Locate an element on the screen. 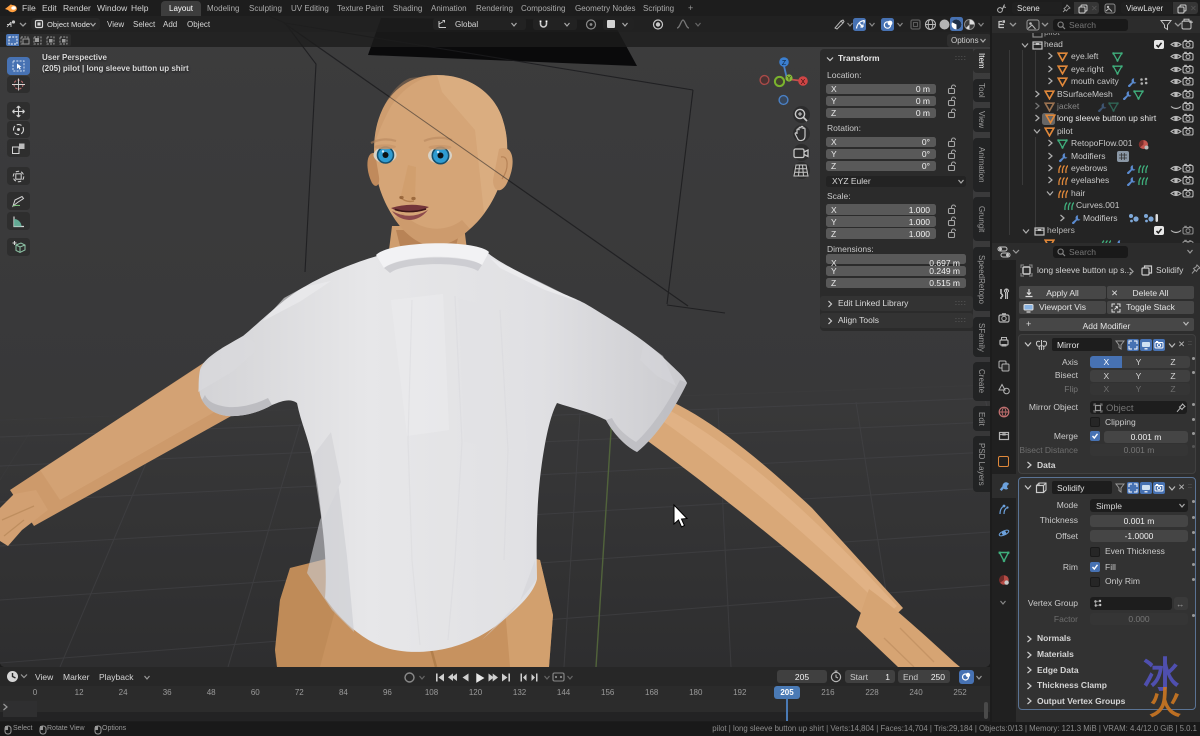 This screenshot has height=736, width=1200. svg-text: Z is located at coordinates (784, 63).